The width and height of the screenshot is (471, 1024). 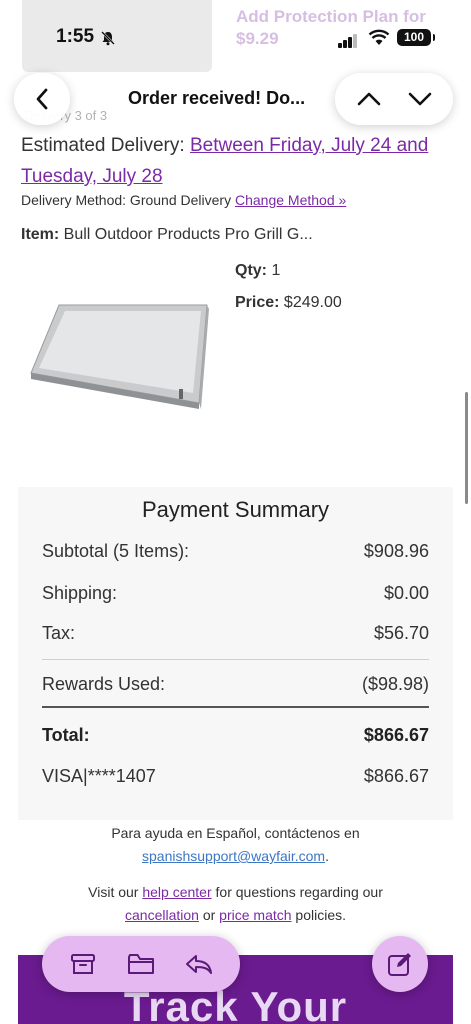 I want to click on row-label: Tax:, so click(x=59, y=633).